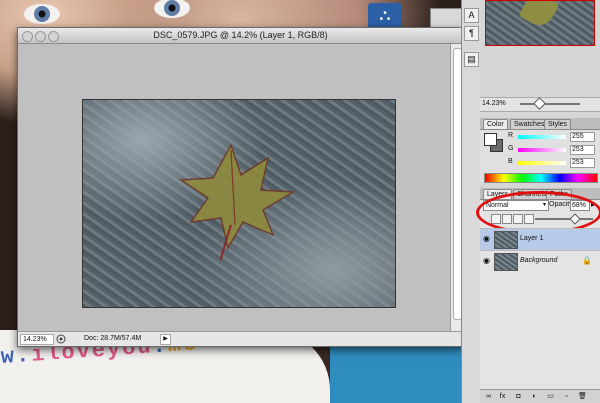 This screenshot has height=403, width=600. What do you see at coordinates (488, 396) in the screenshot?
I see `link-icon: ∞` at bounding box center [488, 396].